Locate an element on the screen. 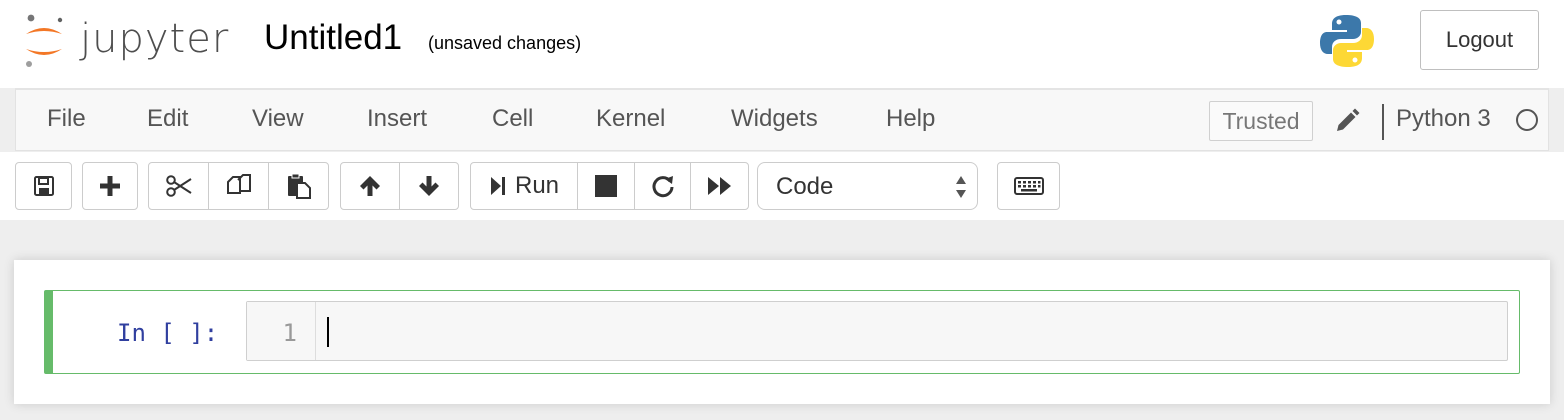  arrow-up-icon is located at coordinates (370, 186).